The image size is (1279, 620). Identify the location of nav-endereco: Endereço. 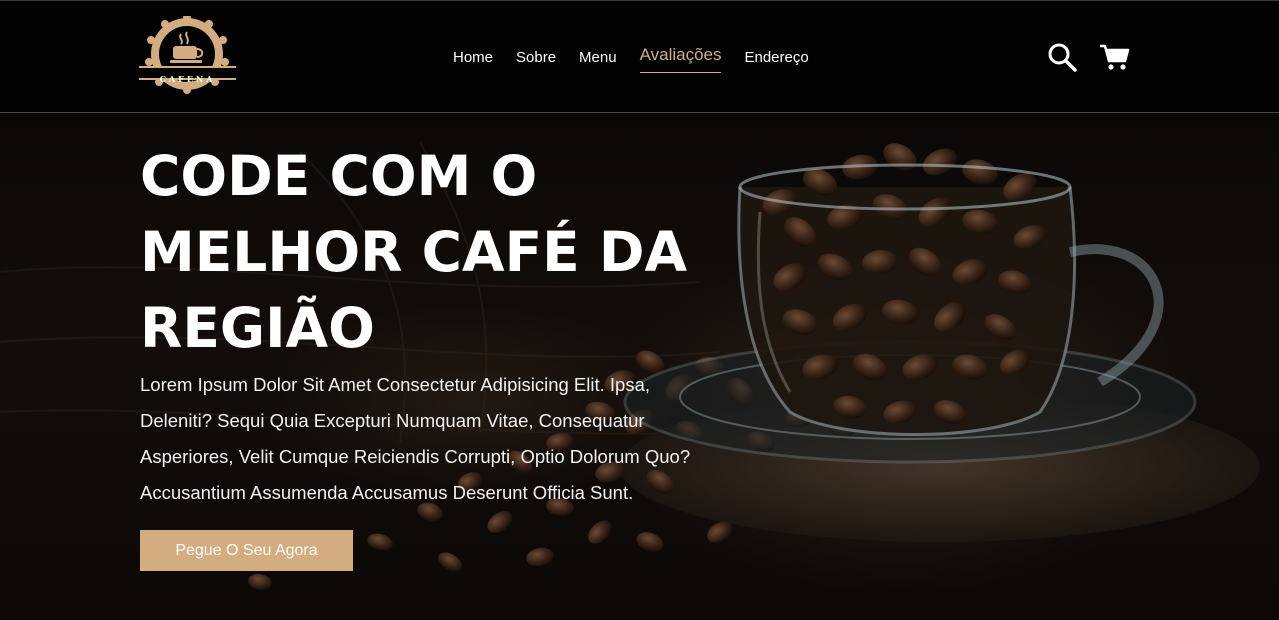
(776, 61).